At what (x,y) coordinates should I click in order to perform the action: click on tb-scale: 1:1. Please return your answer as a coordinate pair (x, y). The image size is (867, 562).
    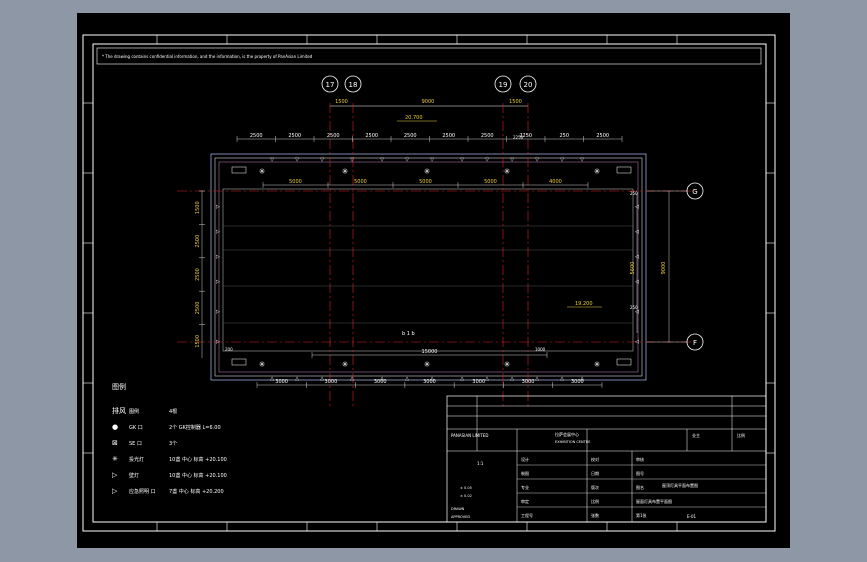
    Looking at the image, I should click on (480, 463).